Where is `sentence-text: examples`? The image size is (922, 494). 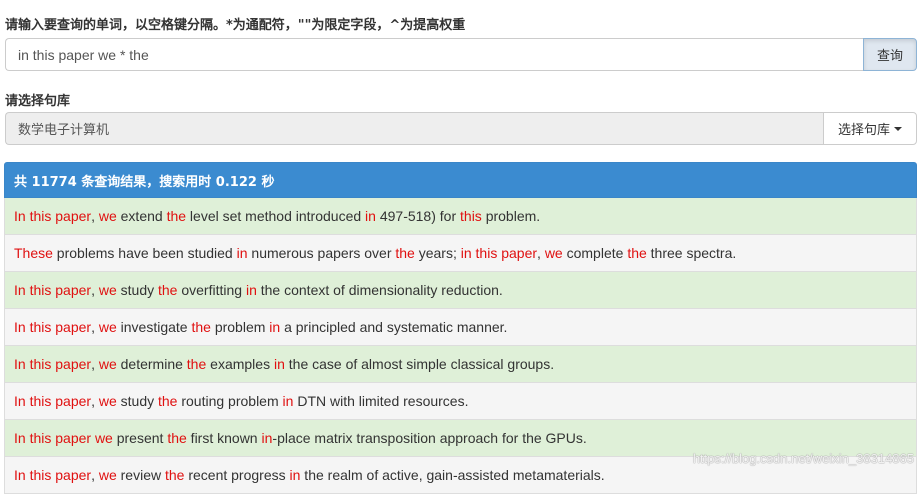
sentence-text: examples is located at coordinates (240, 364).